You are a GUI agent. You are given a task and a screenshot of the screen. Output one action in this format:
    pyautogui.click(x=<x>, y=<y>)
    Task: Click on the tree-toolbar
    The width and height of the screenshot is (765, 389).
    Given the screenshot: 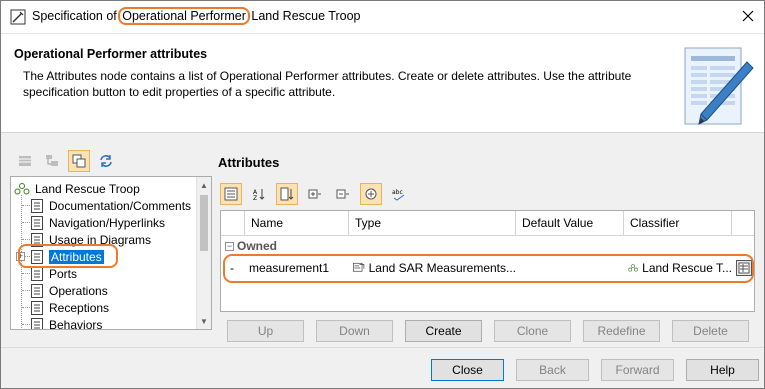 What is the action you would take?
    pyautogui.click(x=65, y=161)
    